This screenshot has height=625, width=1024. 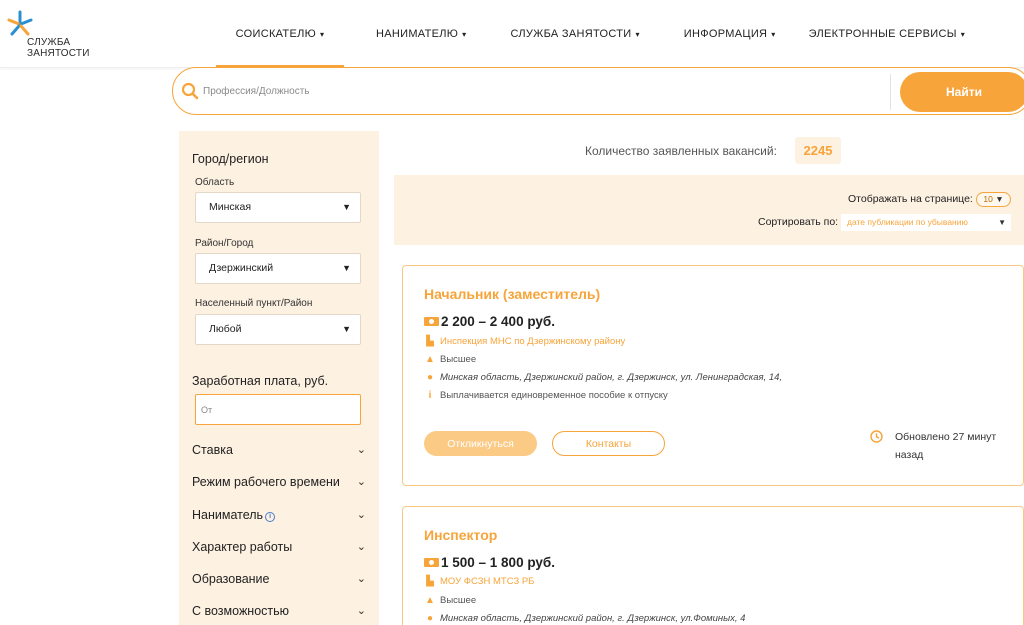 What do you see at coordinates (480, 443) in the screenshot?
I see `respond-button: Откликнуться` at bounding box center [480, 443].